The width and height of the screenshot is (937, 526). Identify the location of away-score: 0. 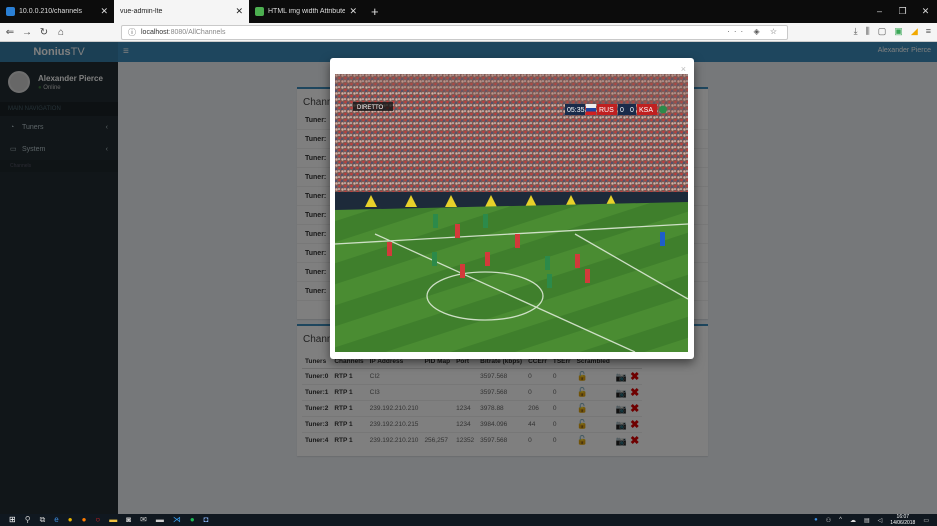
(632, 110).